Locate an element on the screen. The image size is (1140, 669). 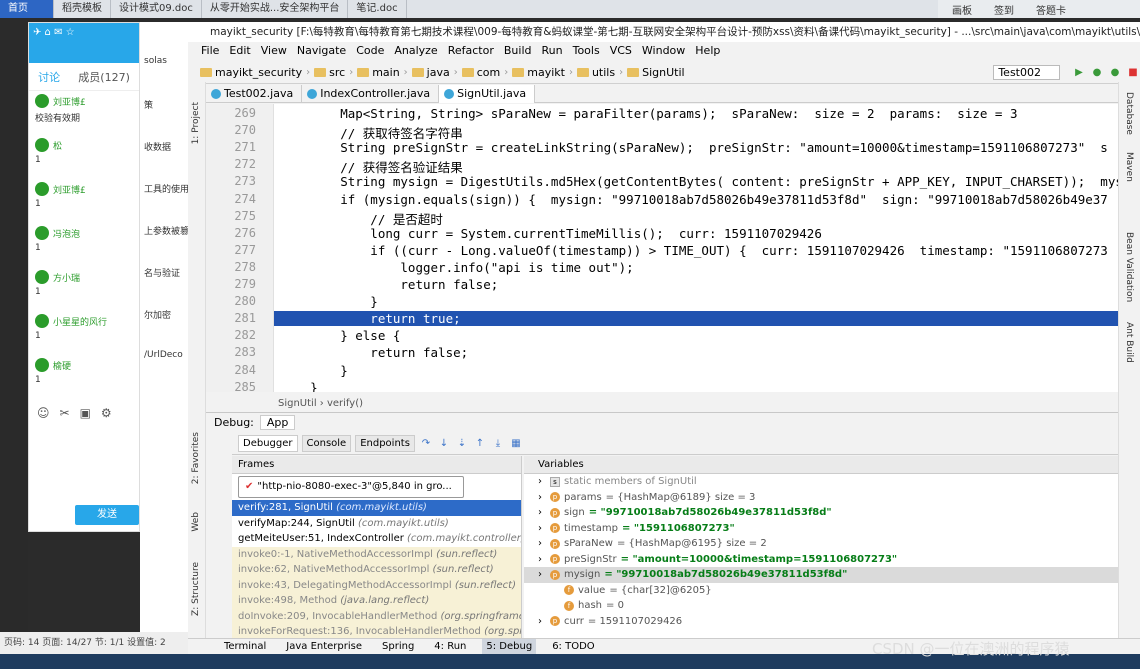
menu-item: View is located at coordinates (274, 51).